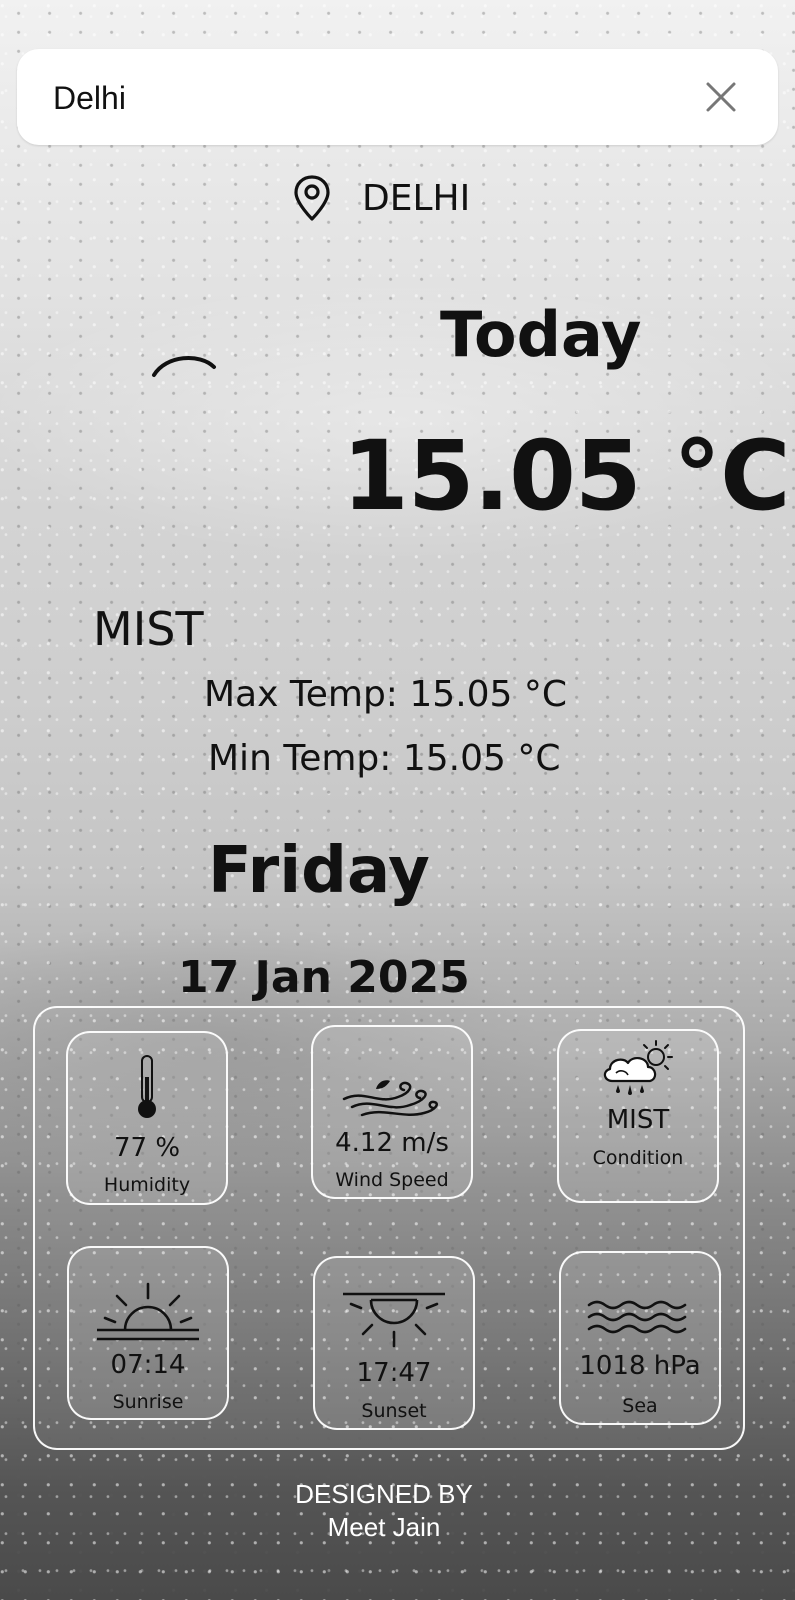 This screenshot has width=795, height=1600. What do you see at coordinates (640, 1366) in the screenshot?
I see `sea-pressure-value: 1018 hPa` at bounding box center [640, 1366].